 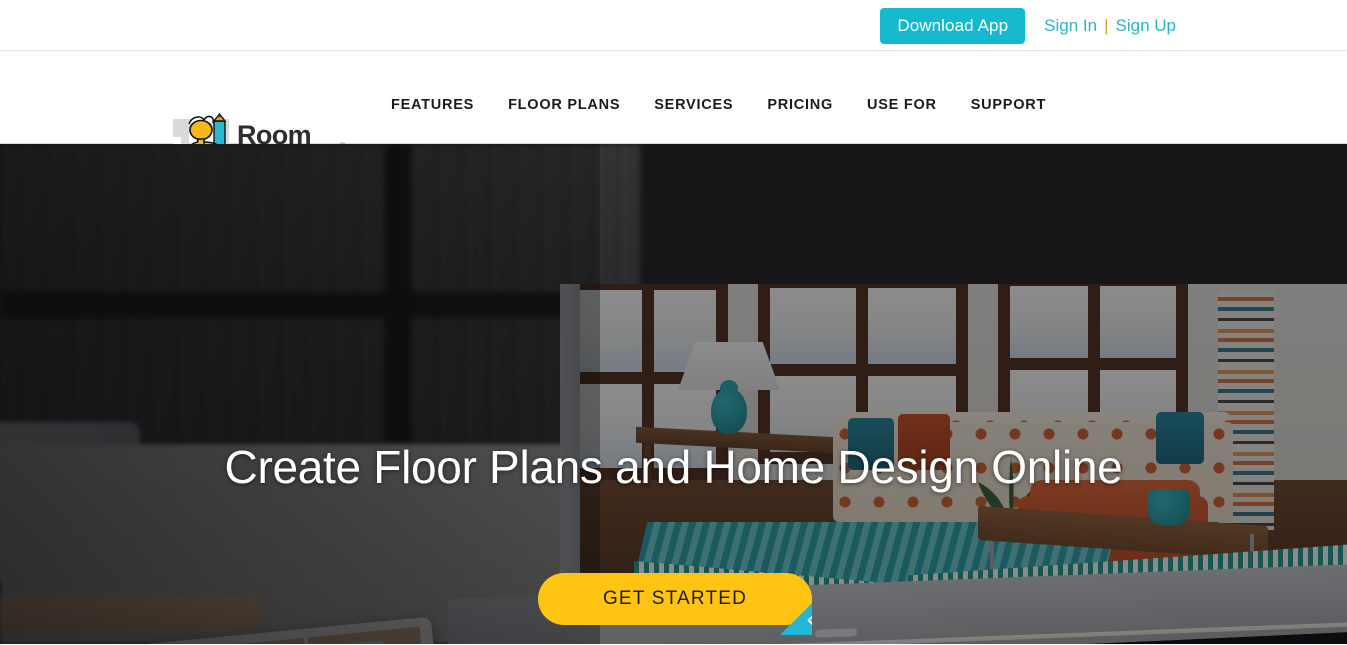 I want to click on nav-item-support: SUPPORT, so click(x=1008, y=105).